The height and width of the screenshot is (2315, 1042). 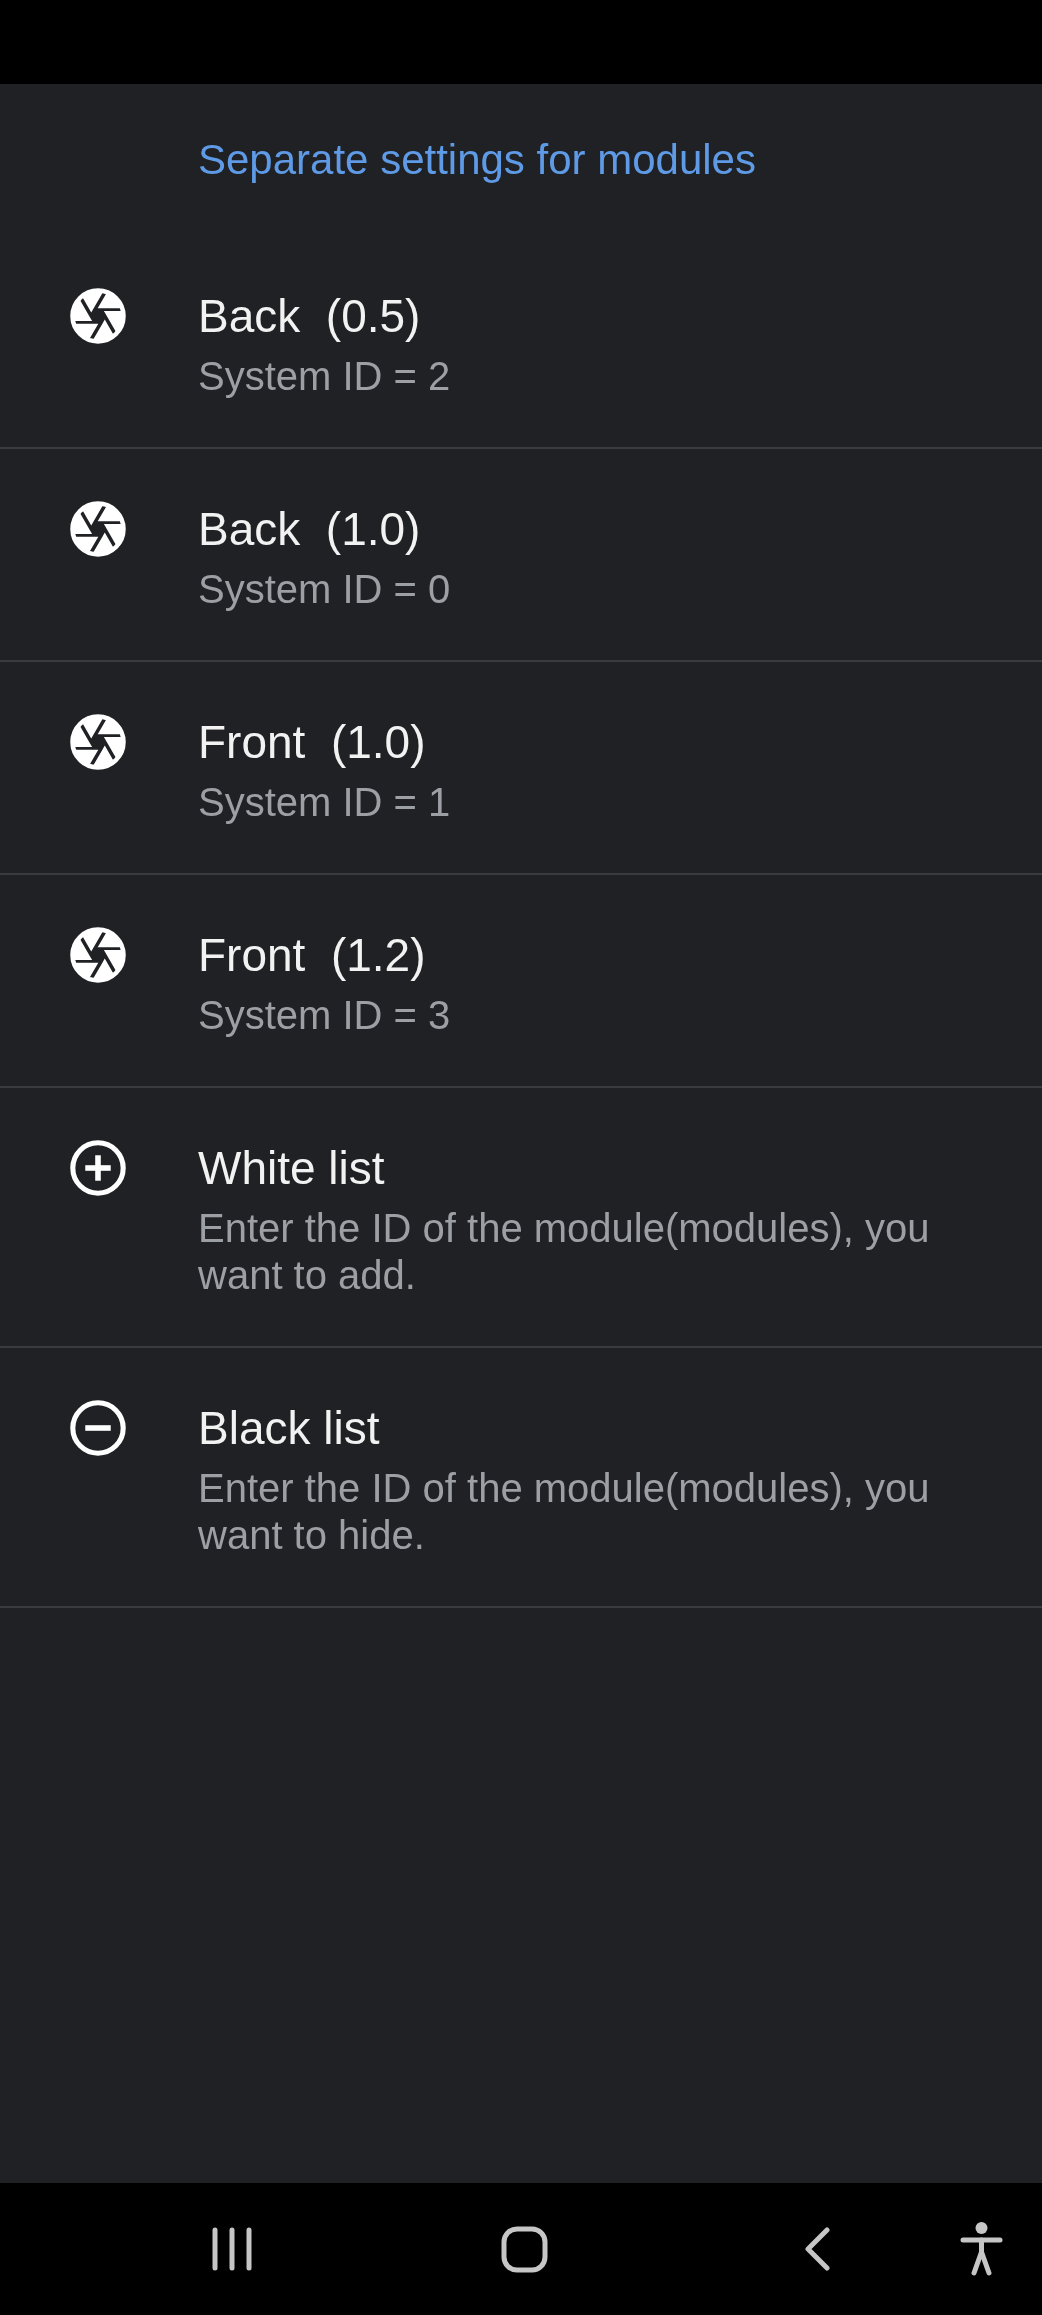 What do you see at coordinates (324, 589) in the screenshot?
I see `item-summary: System ID = 0` at bounding box center [324, 589].